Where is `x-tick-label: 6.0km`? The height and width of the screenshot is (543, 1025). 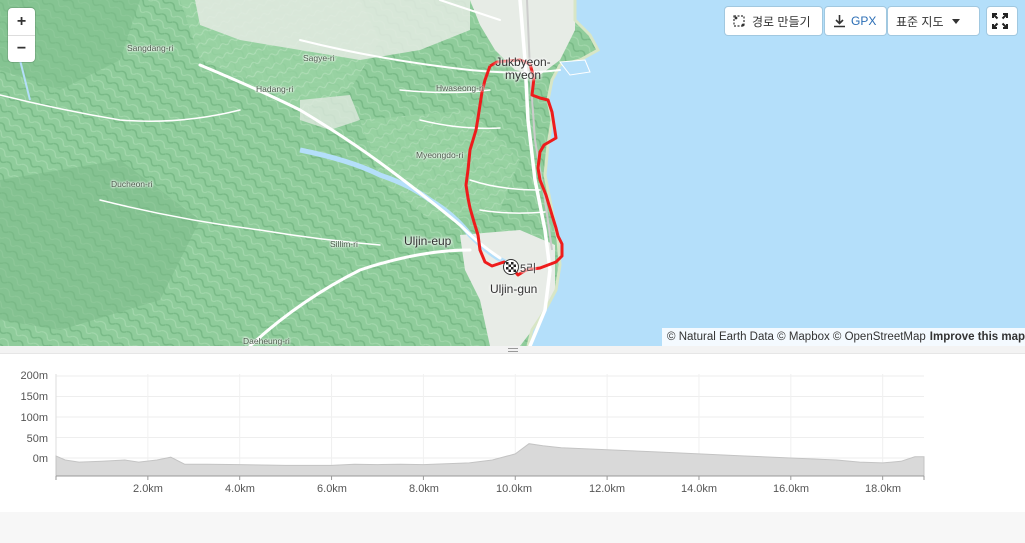
x-tick-label: 6.0km is located at coordinates (332, 489).